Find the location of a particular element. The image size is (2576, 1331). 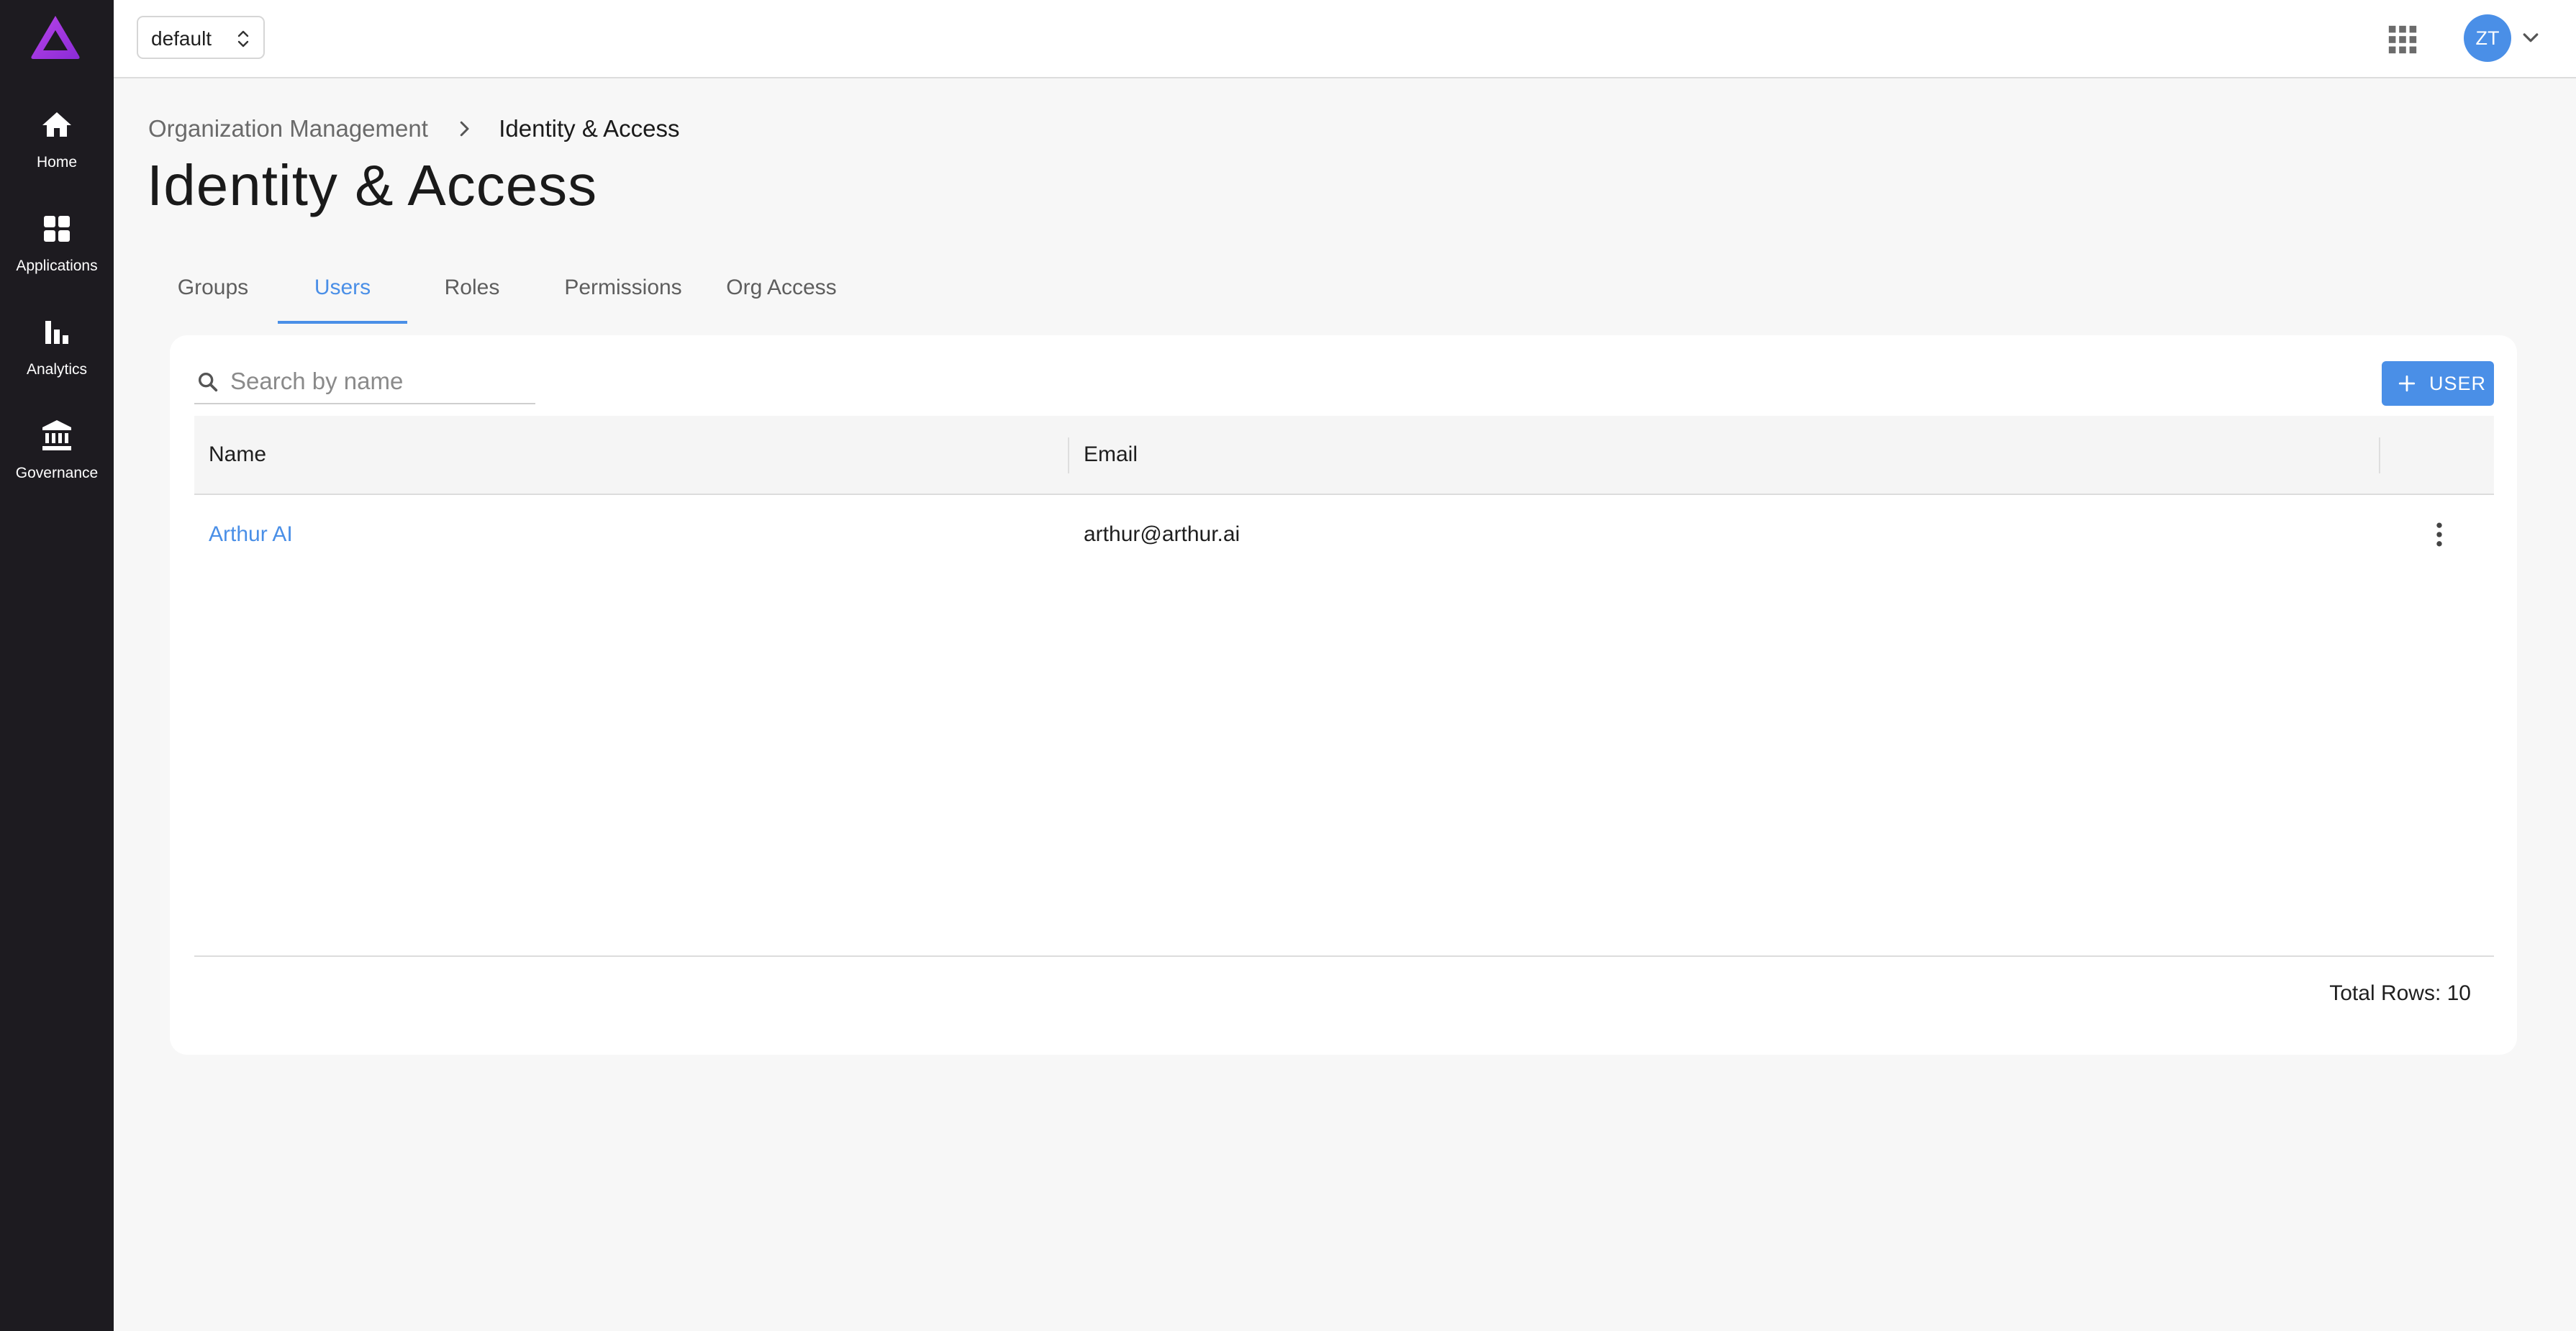

table-footer-divider is located at coordinates (1344, 956).